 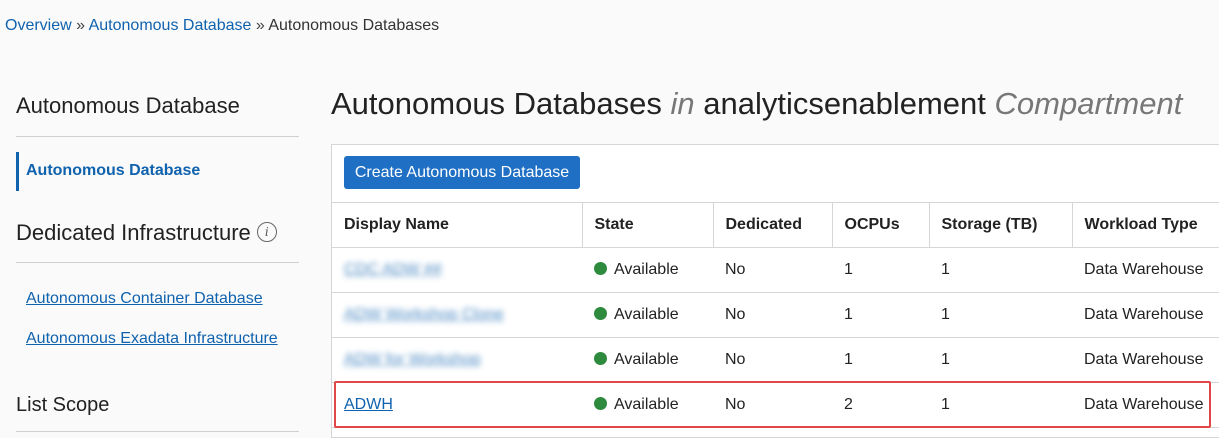 What do you see at coordinates (457, 405) in the screenshot?
I see `display-name-cell: ADWH` at bounding box center [457, 405].